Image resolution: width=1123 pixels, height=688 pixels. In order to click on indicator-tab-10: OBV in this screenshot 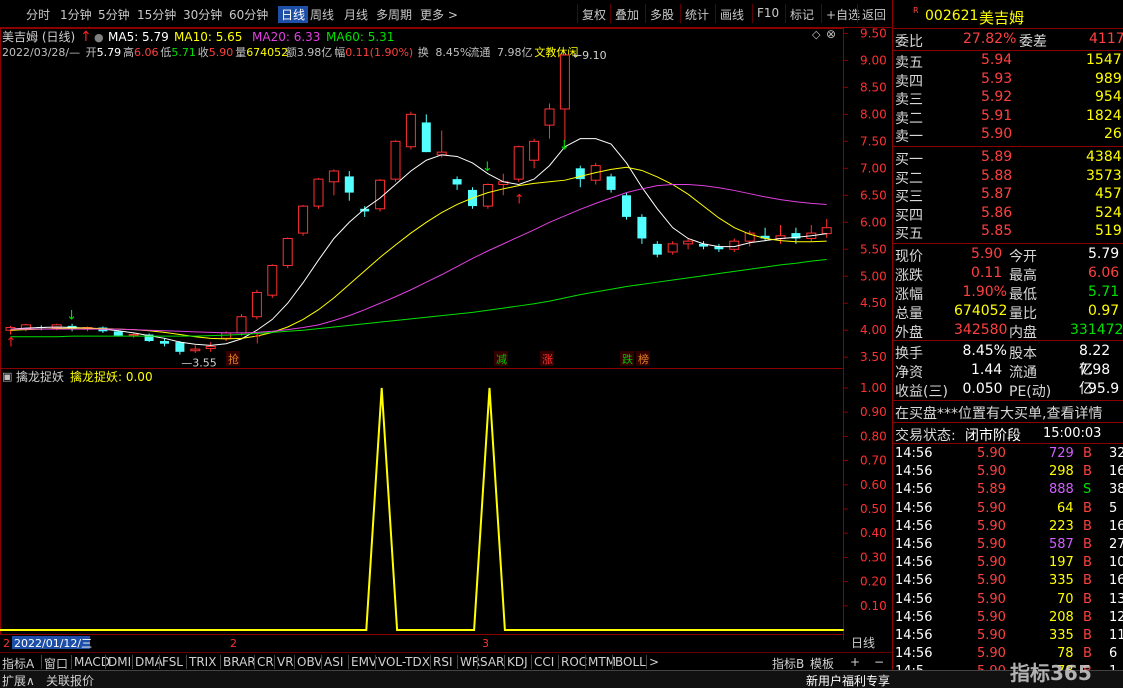, I will do `click(310, 662)`.